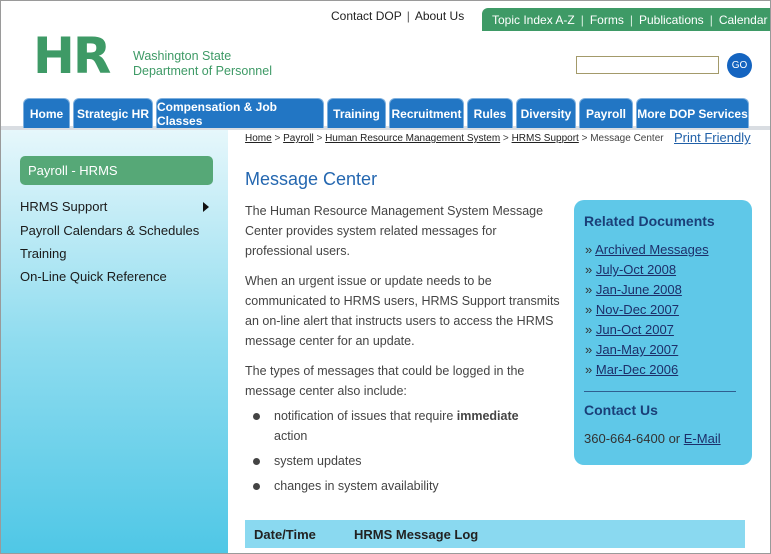  Describe the element at coordinates (487, 416) in the screenshot. I see `list-item-emphasis: immediate` at that location.